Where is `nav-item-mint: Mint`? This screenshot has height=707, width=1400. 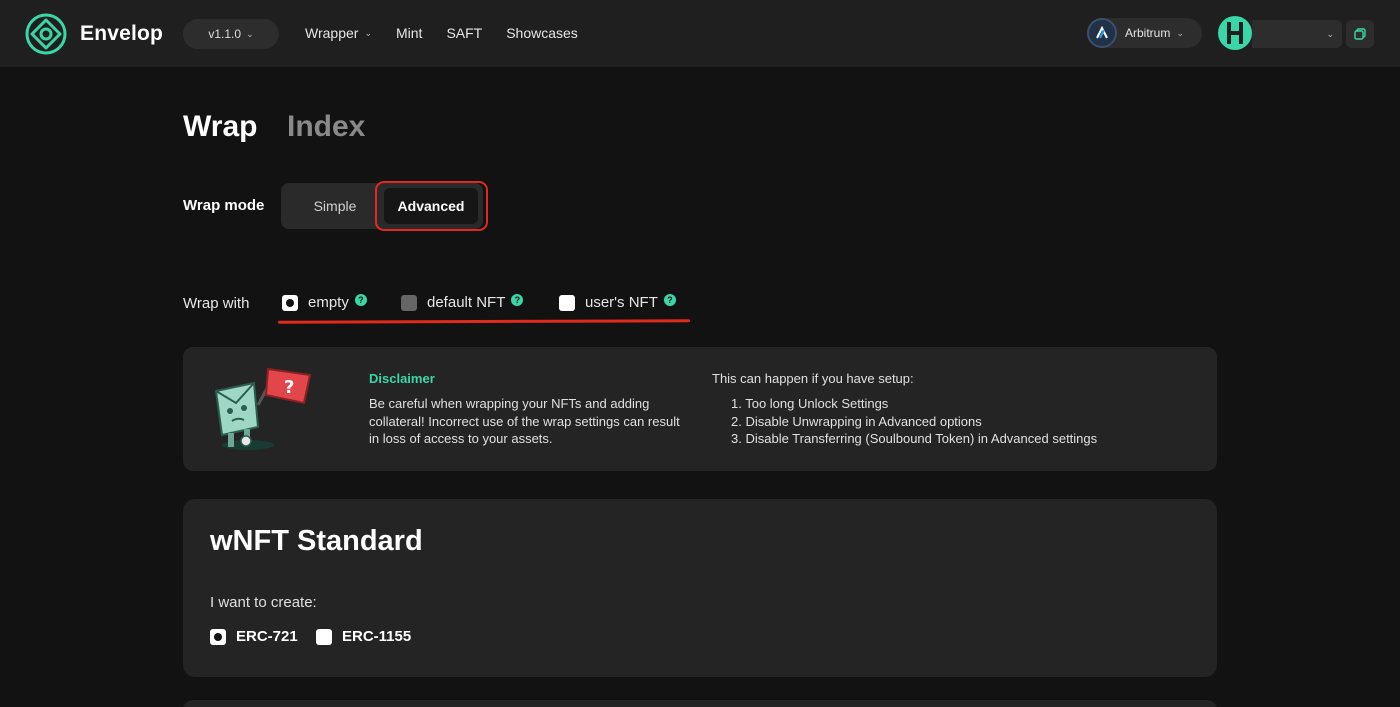
nav-item-mint: Mint is located at coordinates (409, 33).